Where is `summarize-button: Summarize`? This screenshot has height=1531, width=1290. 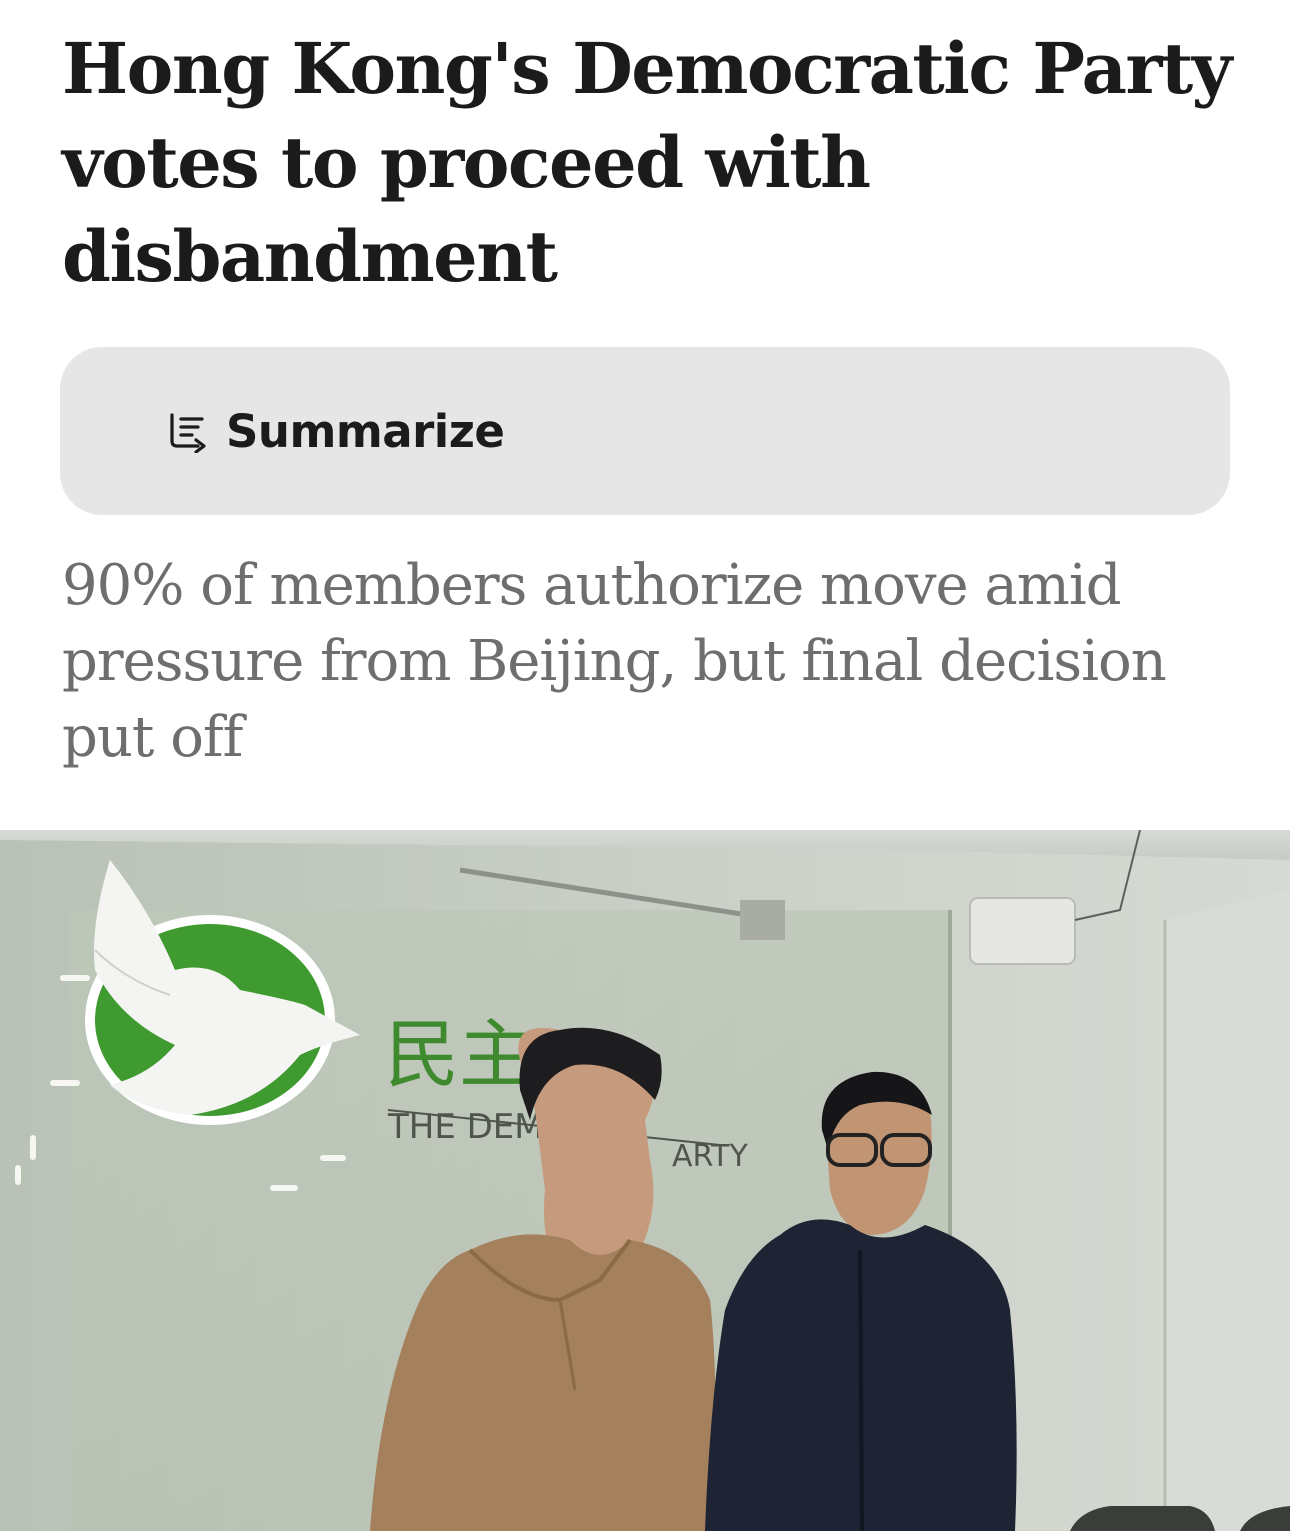 summarize-button: Summarize is located at coordinates (645, 431).